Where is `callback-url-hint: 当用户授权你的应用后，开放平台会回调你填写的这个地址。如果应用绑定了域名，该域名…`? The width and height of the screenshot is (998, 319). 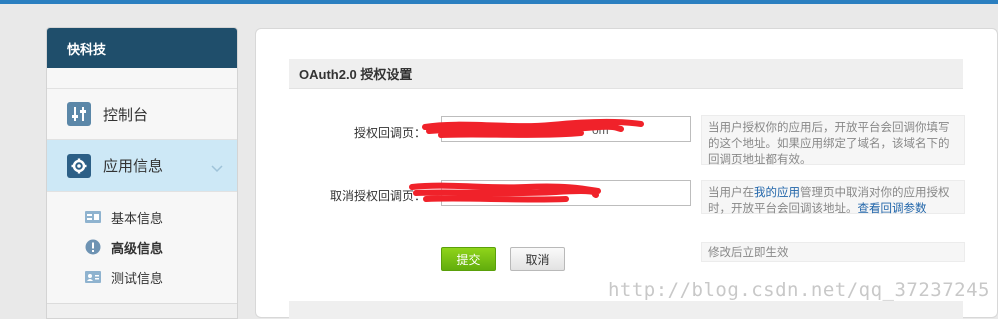 callback-url-hint: 当用户授权你的应用后，开放平台会回调你填写的这个地址。如果应用绑定了域名，该域名… is located at coordinates (833, 140).